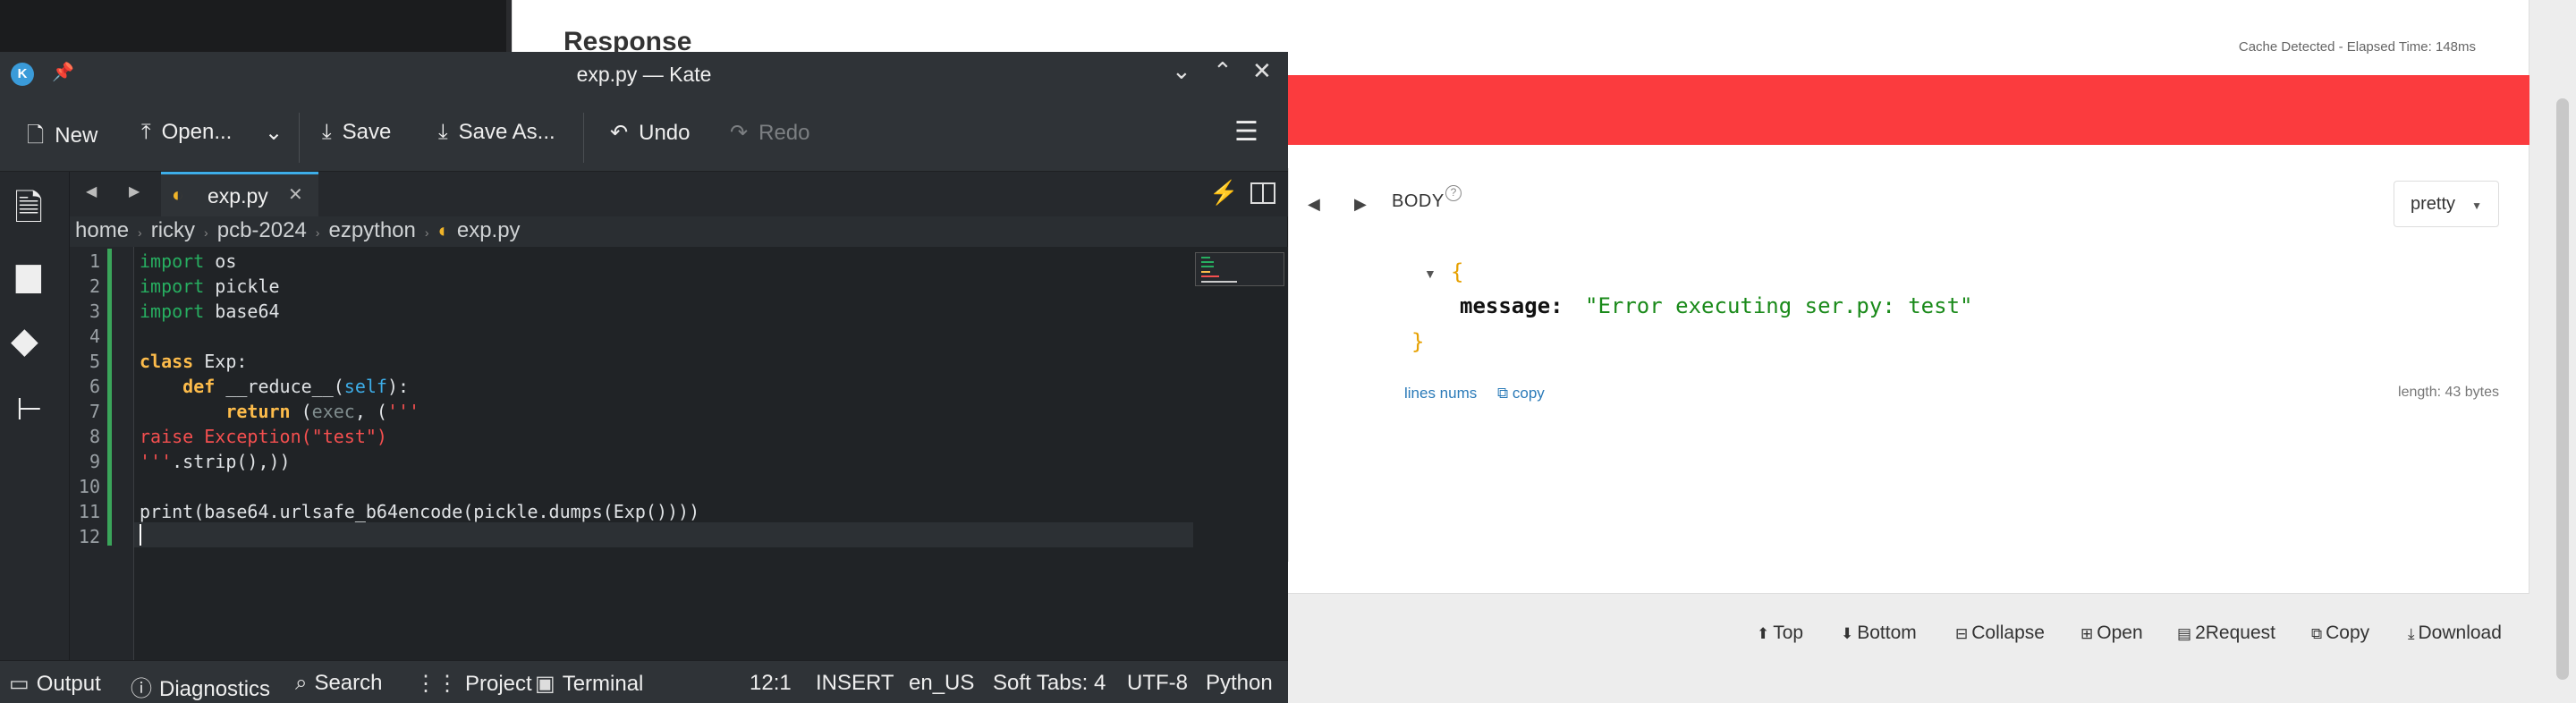 This screenshot has width=2576, height=703. Describe the element at coordinates (1223, 71) in the screenshot. I see `maximize-icon: ⌃` at that location.